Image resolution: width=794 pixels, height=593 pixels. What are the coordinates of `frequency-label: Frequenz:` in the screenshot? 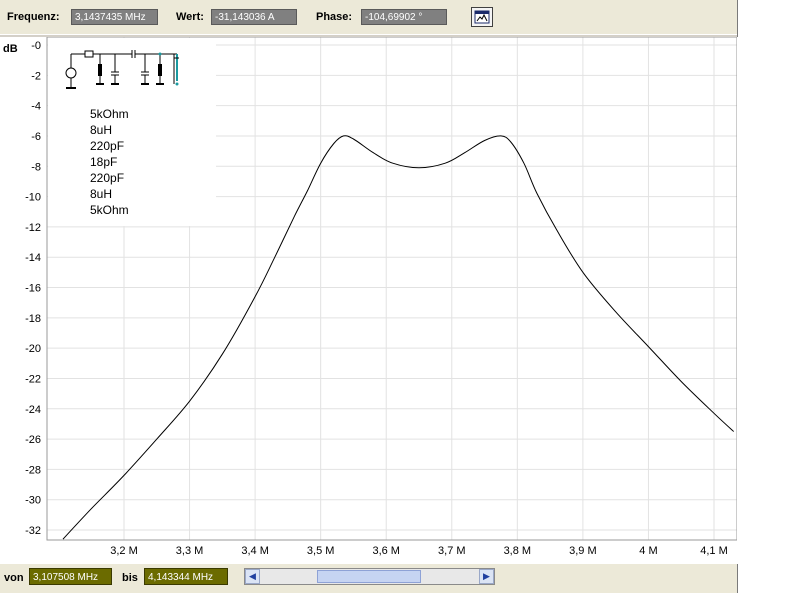 It's located at (33, 17).